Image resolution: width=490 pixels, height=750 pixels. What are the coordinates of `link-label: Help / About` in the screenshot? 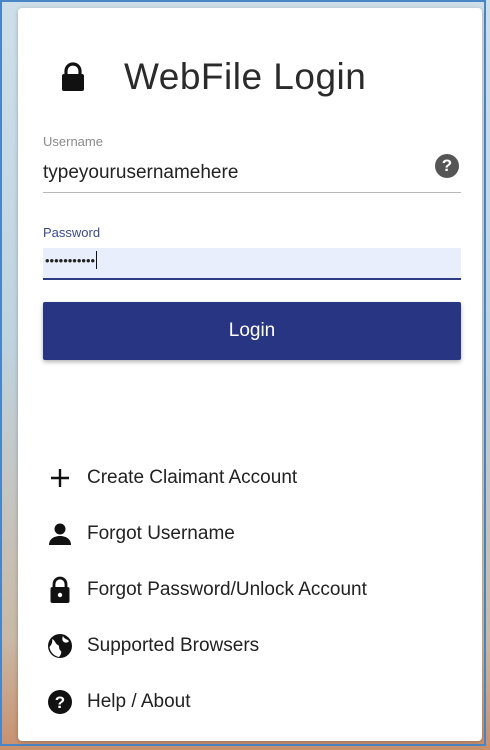 It's located at (139, 701).